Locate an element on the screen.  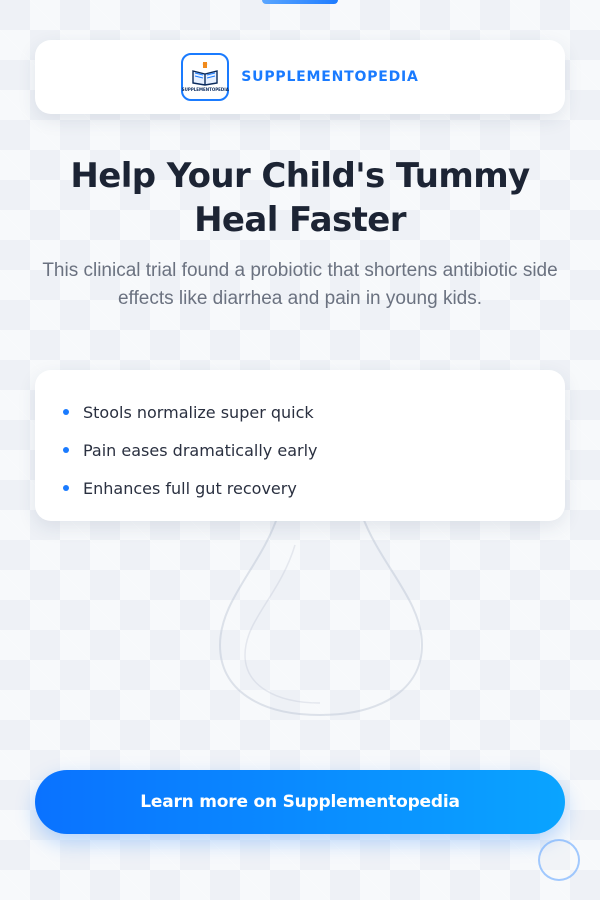
brand-header: SUPPLEMENTOPEDIA SUPPLEMENTOPEDIA is located at coordinates (300, 77).